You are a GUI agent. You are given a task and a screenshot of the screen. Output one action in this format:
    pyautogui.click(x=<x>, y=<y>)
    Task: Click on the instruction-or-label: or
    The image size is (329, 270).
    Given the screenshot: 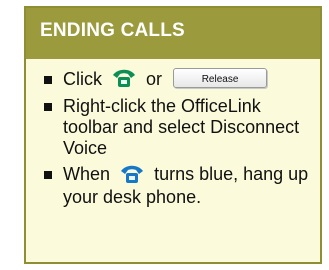 What is the action you would take?
    pyautogui.click(x=154, y=79)
    